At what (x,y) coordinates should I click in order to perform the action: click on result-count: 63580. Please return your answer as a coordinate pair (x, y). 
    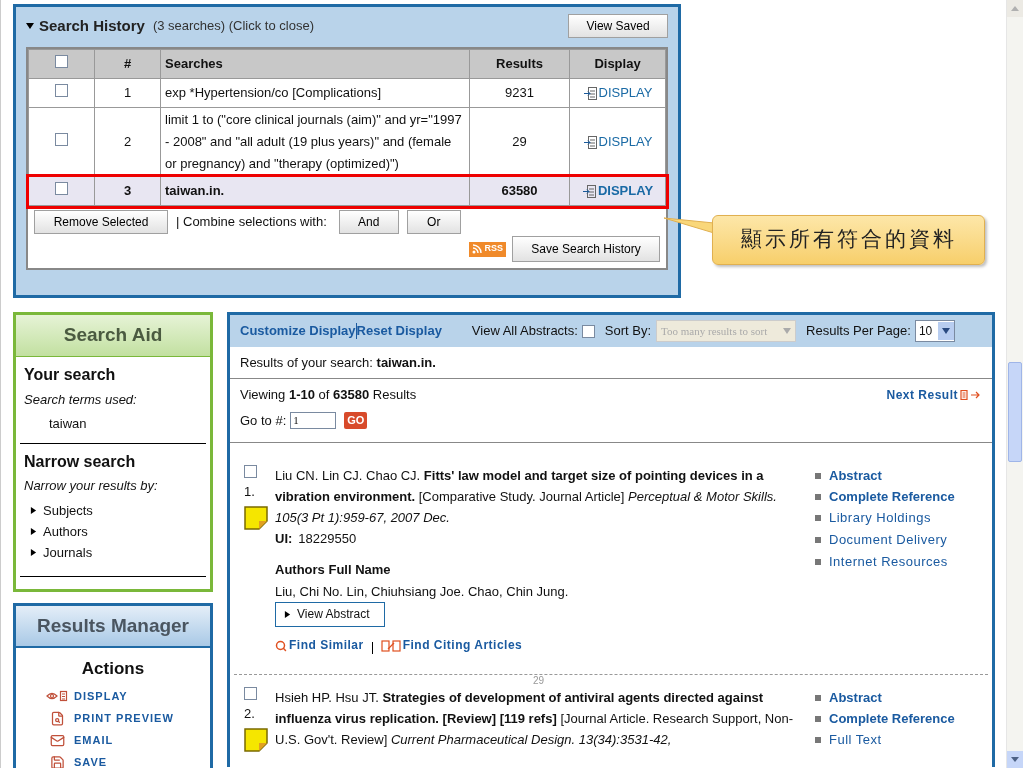
    Looking at the image, I should click on (519, 191).